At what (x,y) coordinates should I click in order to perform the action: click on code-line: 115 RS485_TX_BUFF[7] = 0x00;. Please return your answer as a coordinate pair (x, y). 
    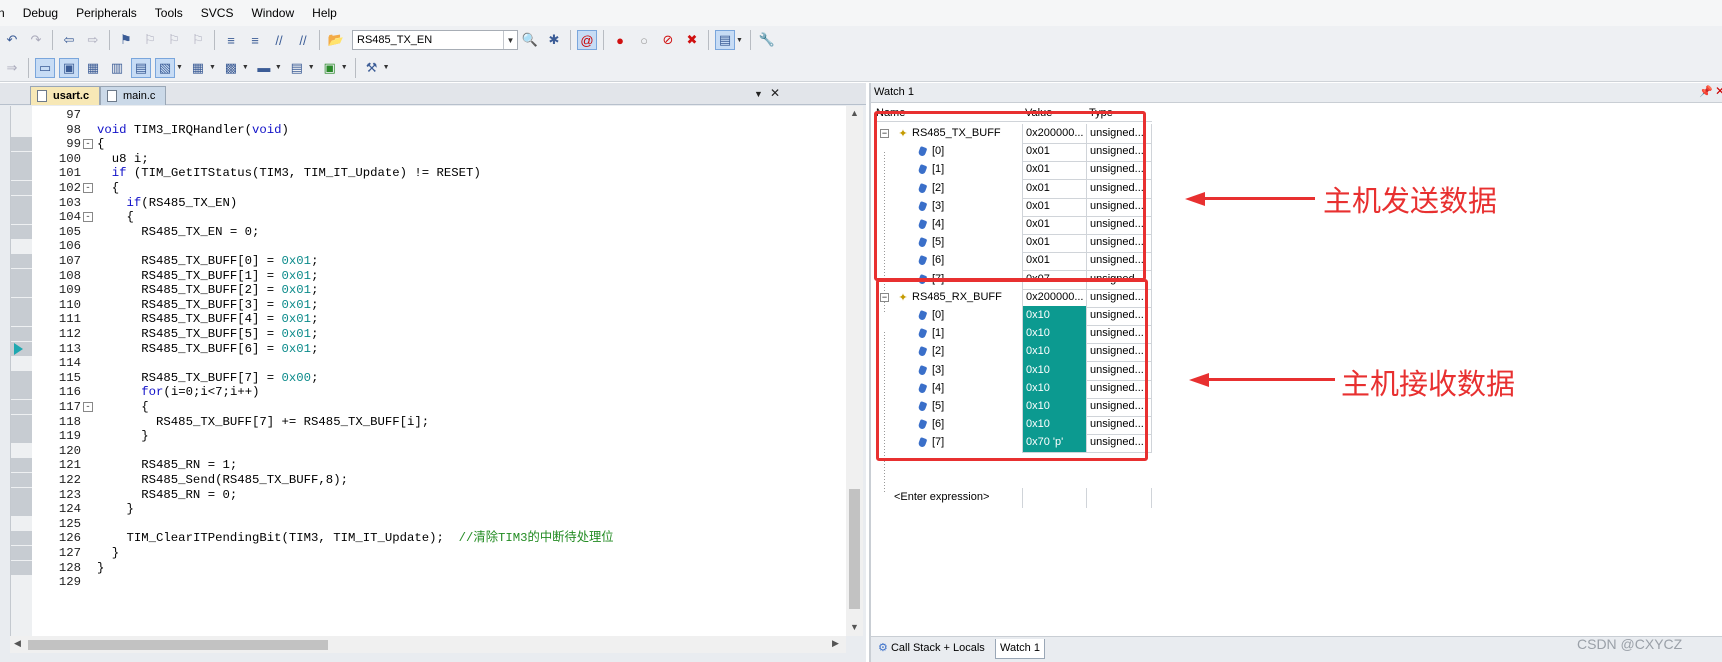
    Looking at the image, I should click on (428, 378).